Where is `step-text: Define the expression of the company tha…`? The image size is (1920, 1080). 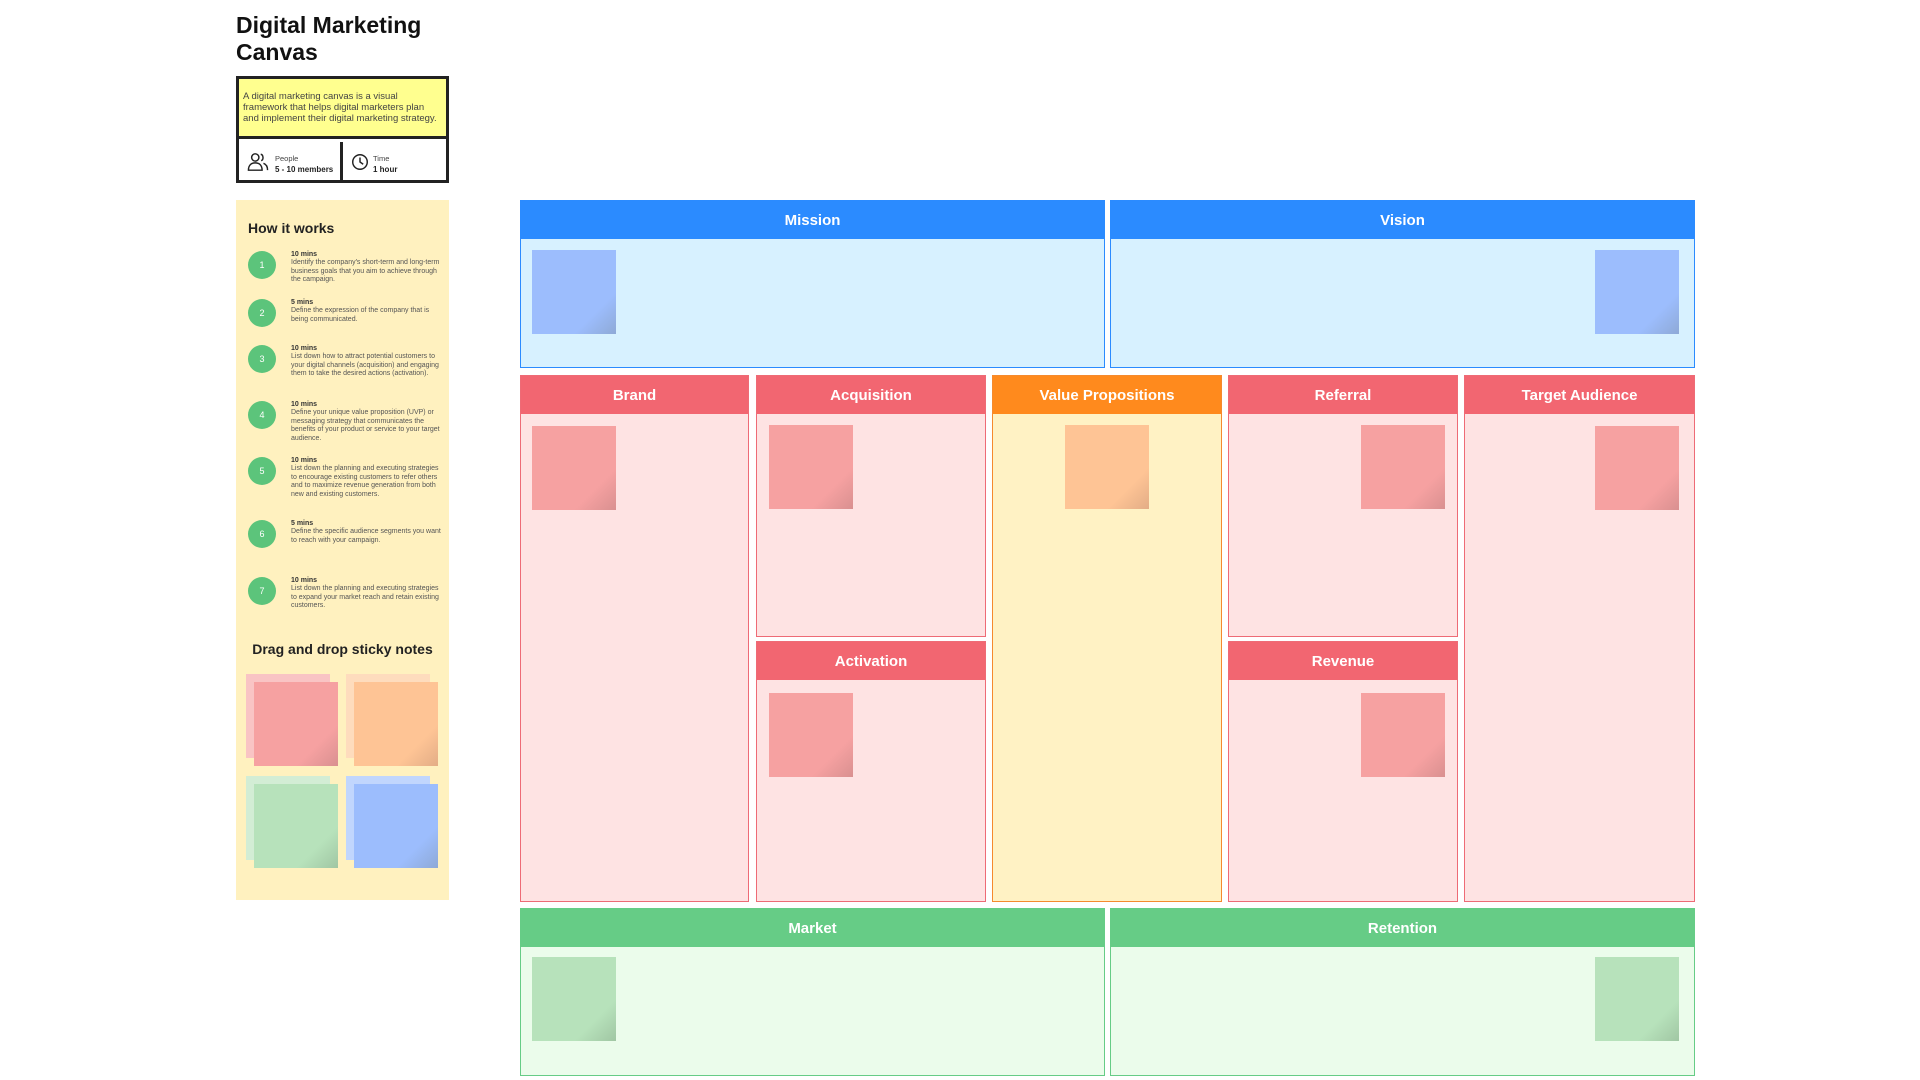
step-text: Define the expression of the company tha… is located at coordinates (360, 315).